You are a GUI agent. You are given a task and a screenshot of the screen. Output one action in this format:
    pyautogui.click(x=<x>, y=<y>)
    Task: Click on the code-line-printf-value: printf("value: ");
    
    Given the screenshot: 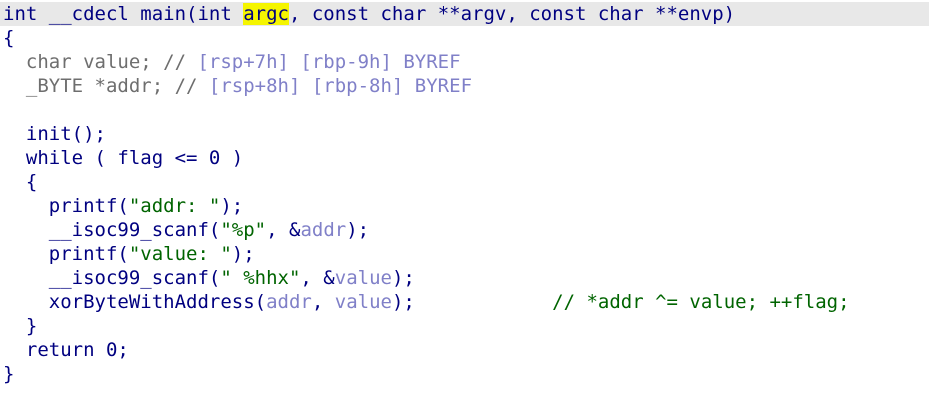 What is the action you would take?
    pyautogui.click(x=129, y=254)
    